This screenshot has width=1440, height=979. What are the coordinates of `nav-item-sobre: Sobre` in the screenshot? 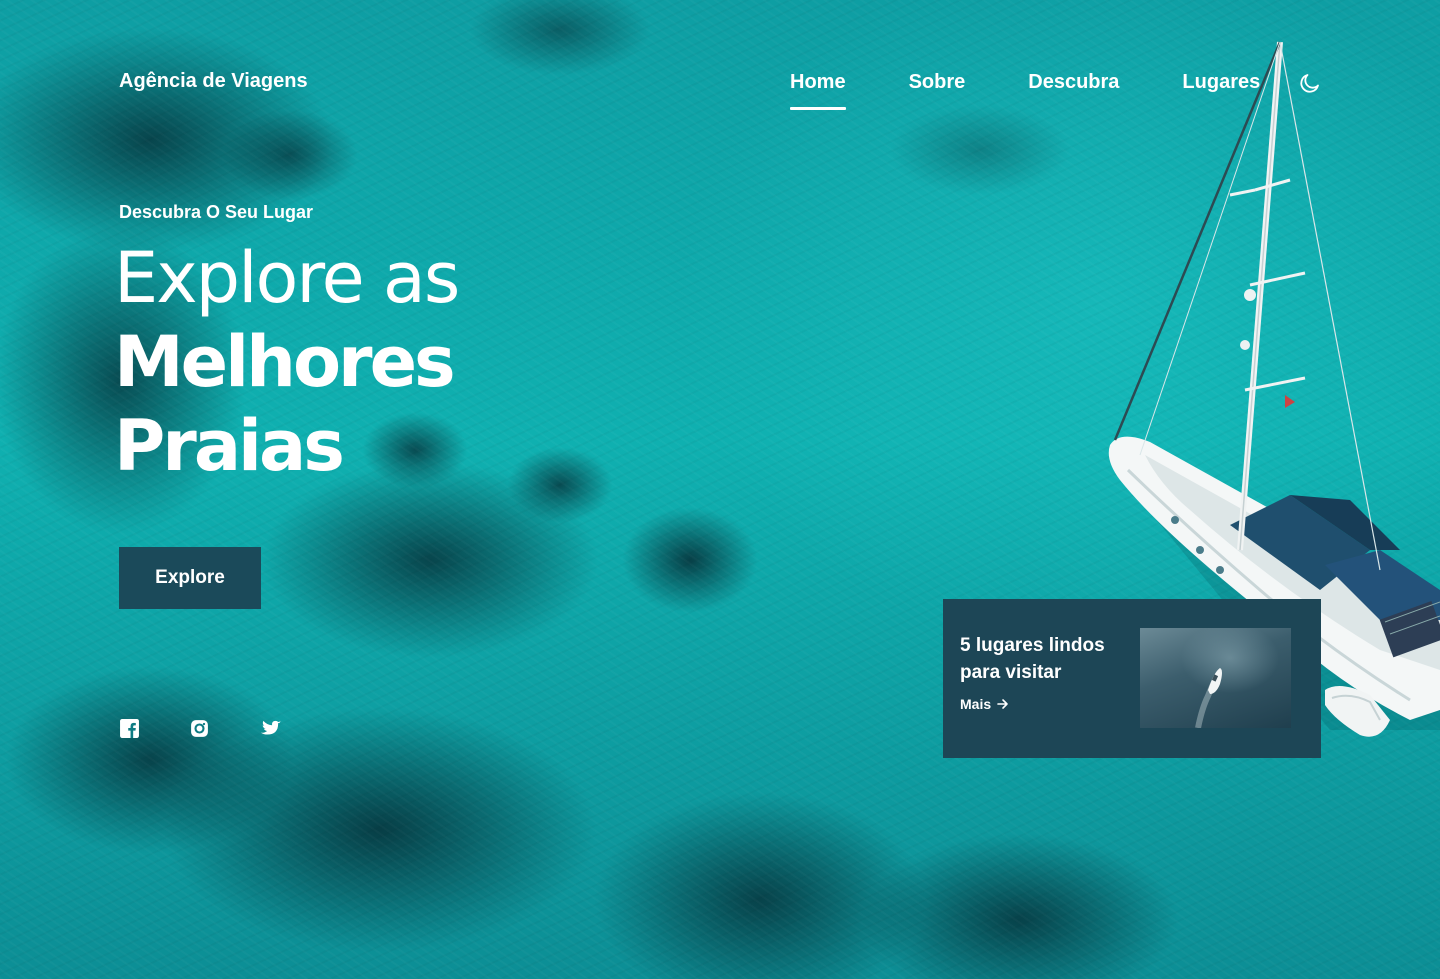 It's located at (937, 82).